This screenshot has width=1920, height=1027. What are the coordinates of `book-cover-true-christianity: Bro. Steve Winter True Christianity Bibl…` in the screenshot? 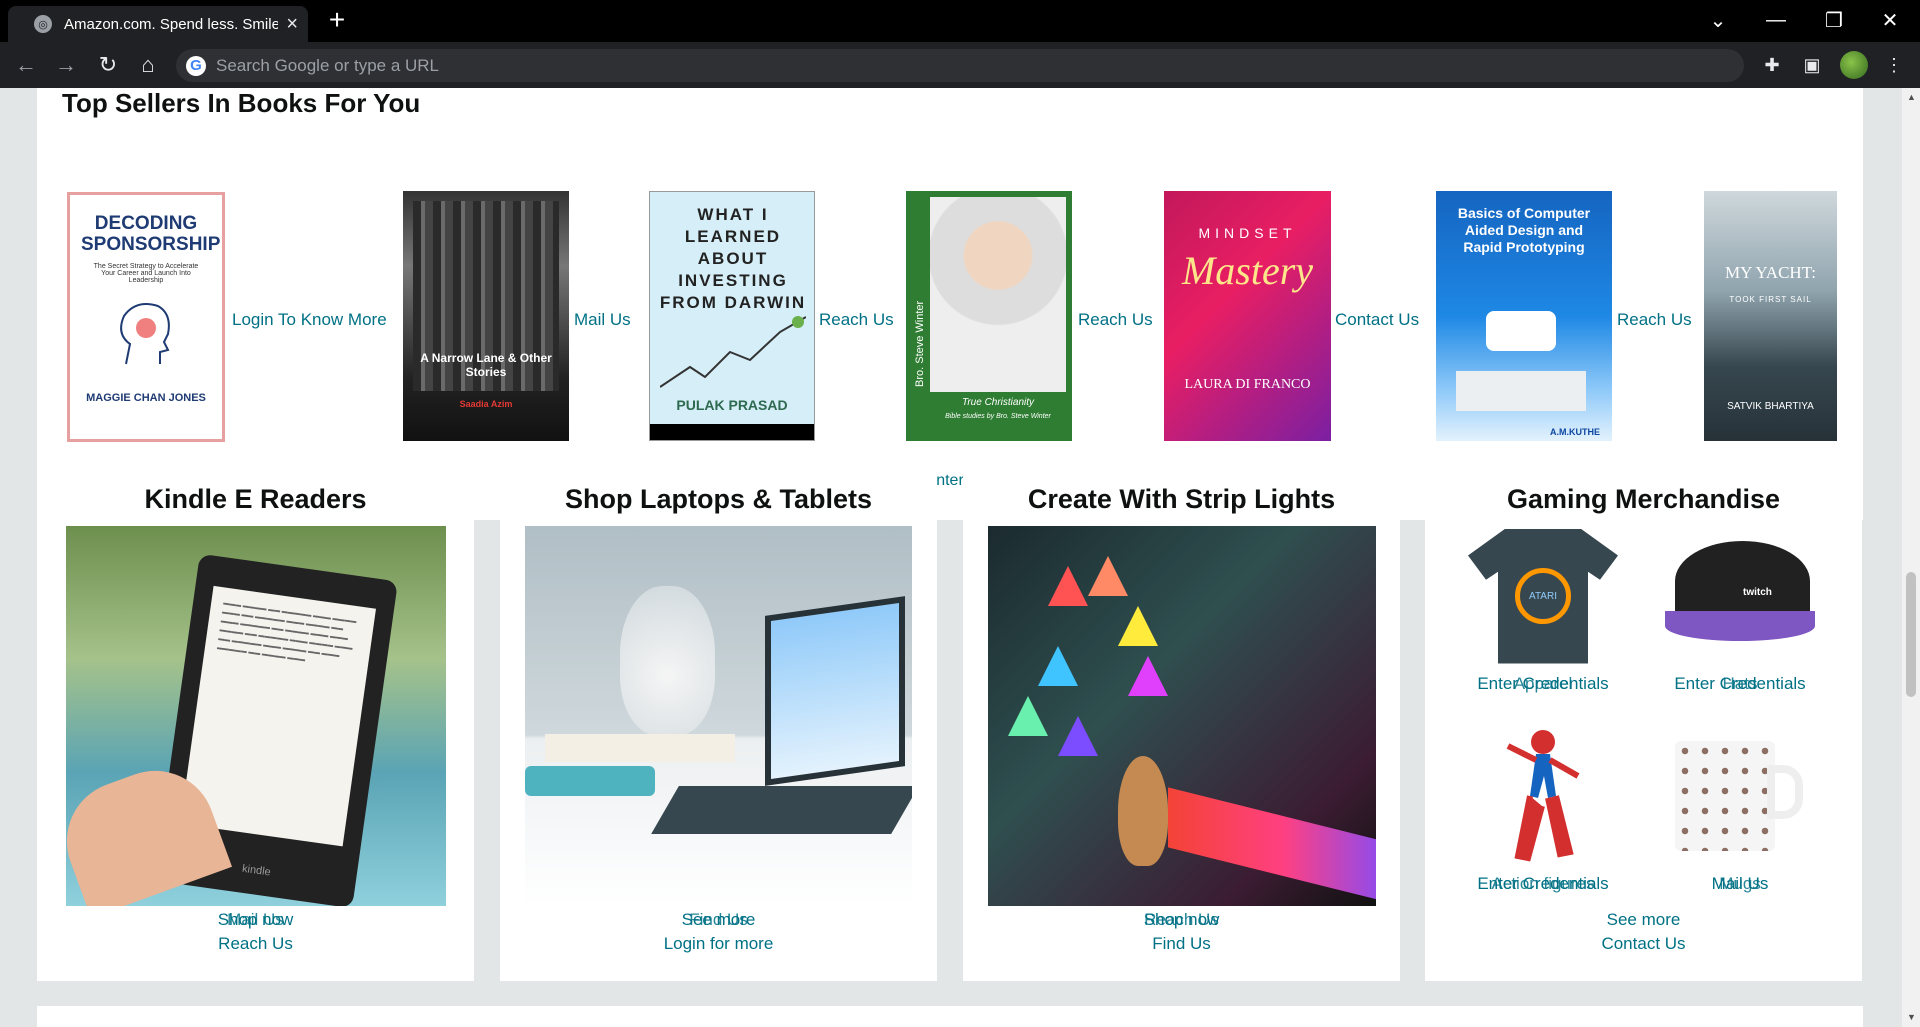 It's located at (989, 316).